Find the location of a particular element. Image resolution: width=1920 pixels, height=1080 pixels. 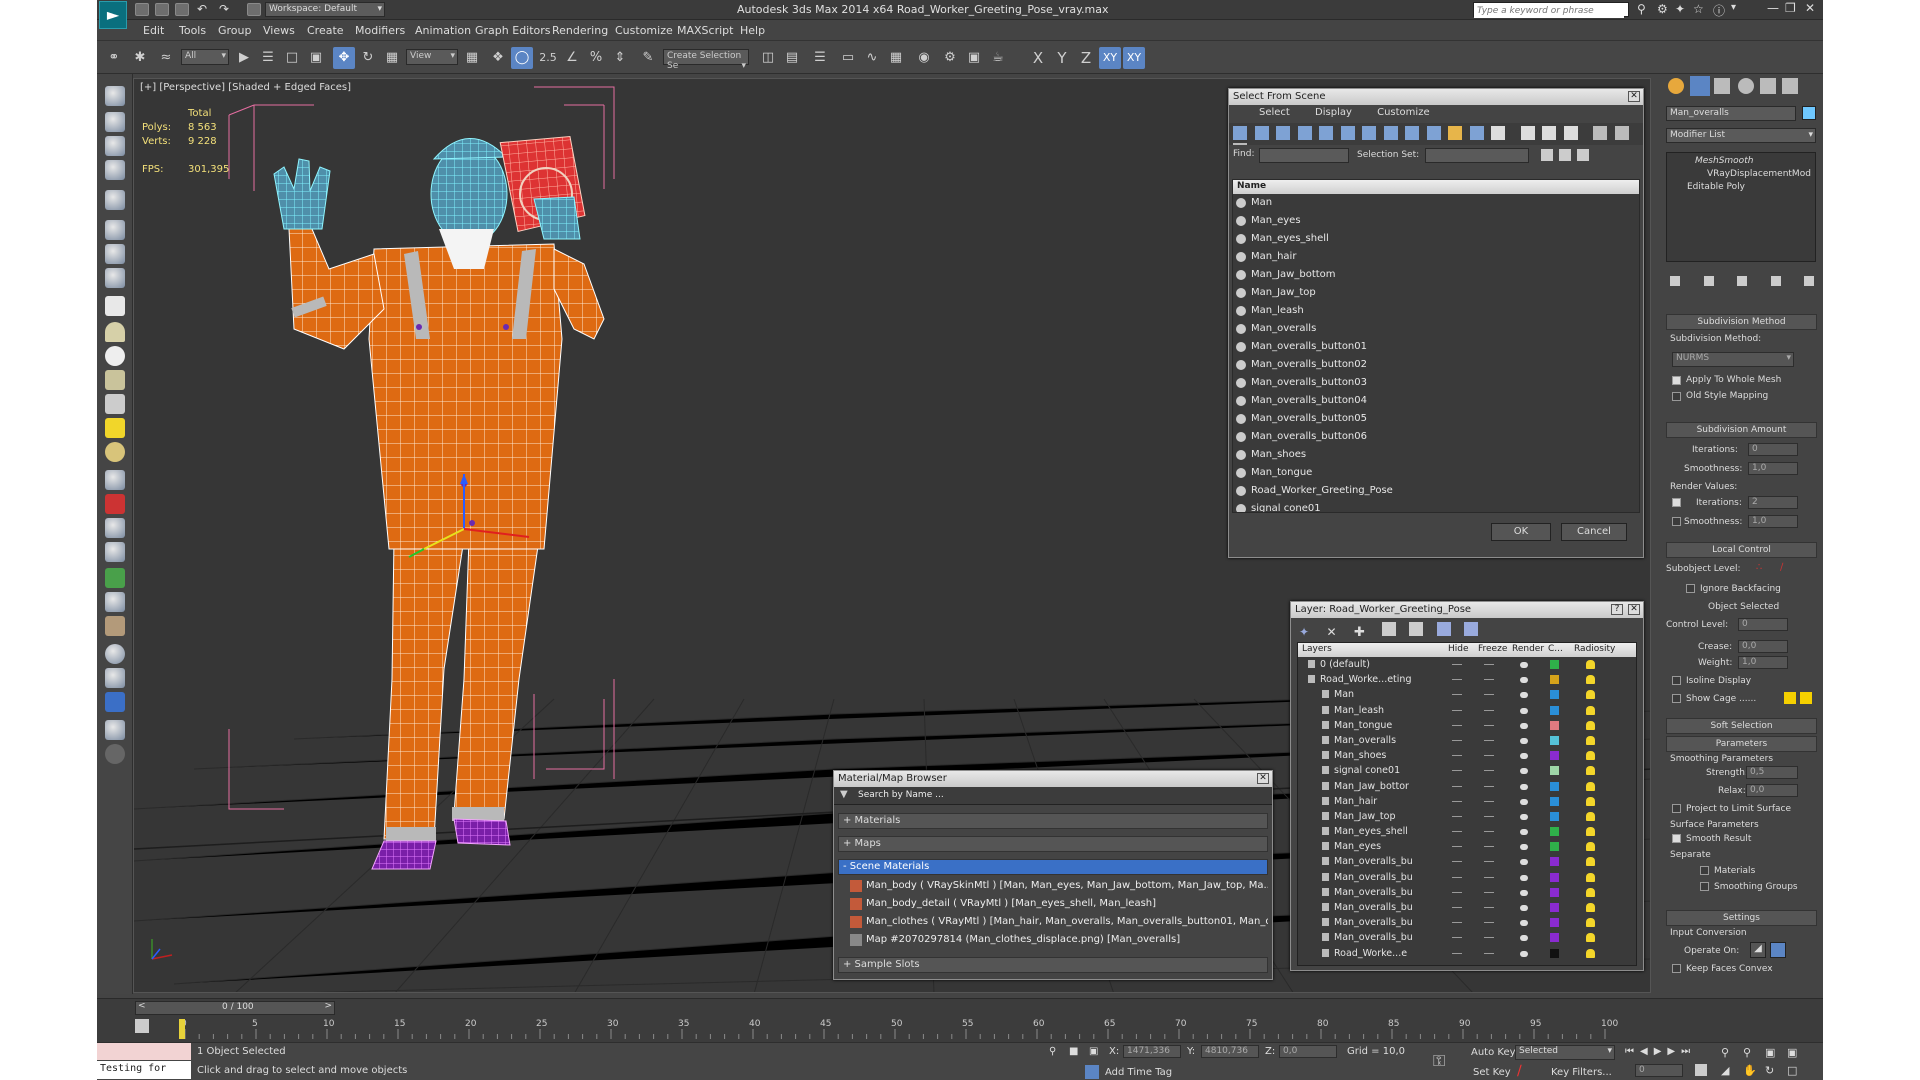

remove-modifier-icon is located at coordinates (1775, 281).